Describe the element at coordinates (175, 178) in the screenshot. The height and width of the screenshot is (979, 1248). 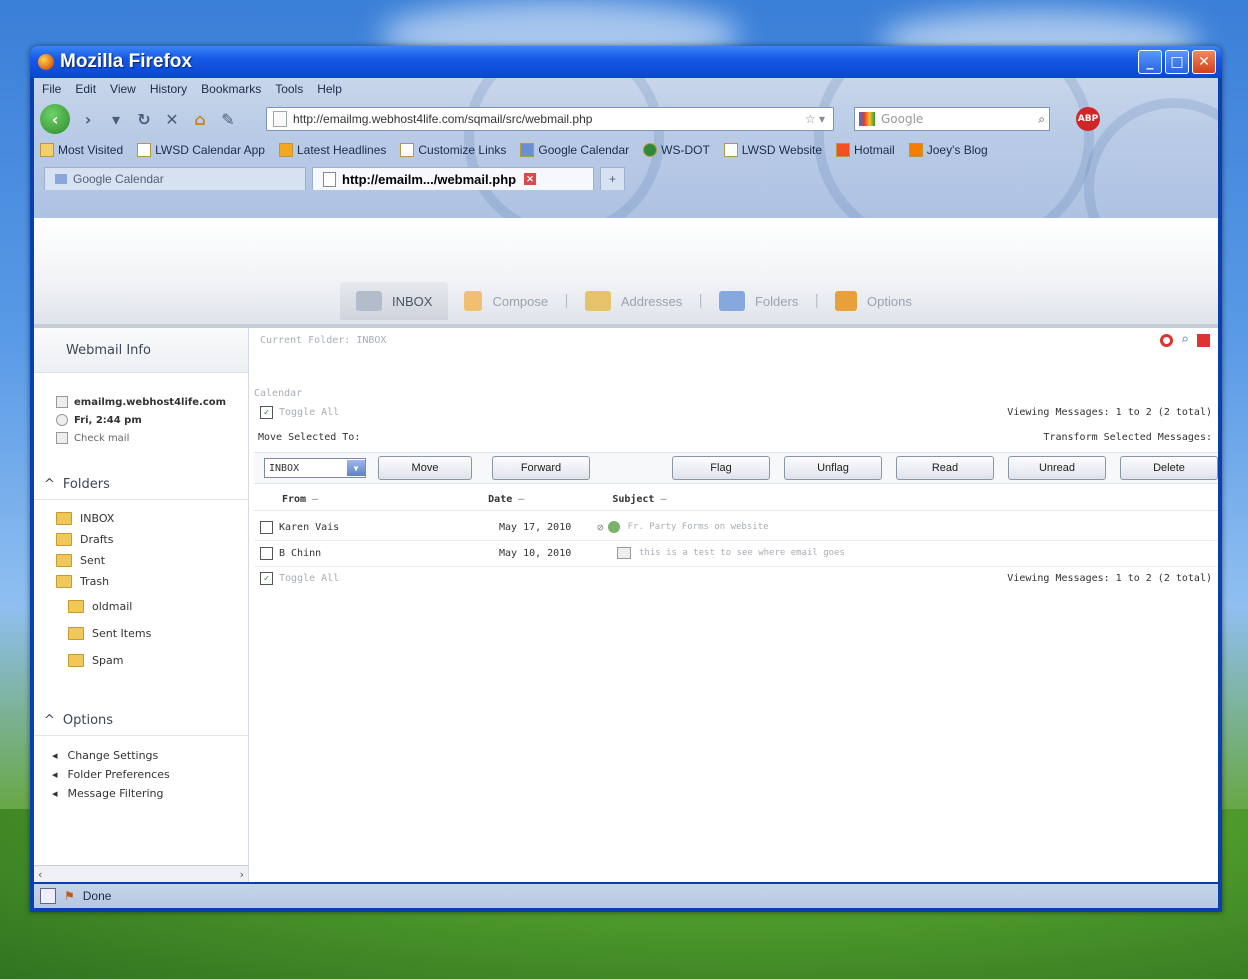
I see `tab-google-calendar: Google Calendar` at that location.